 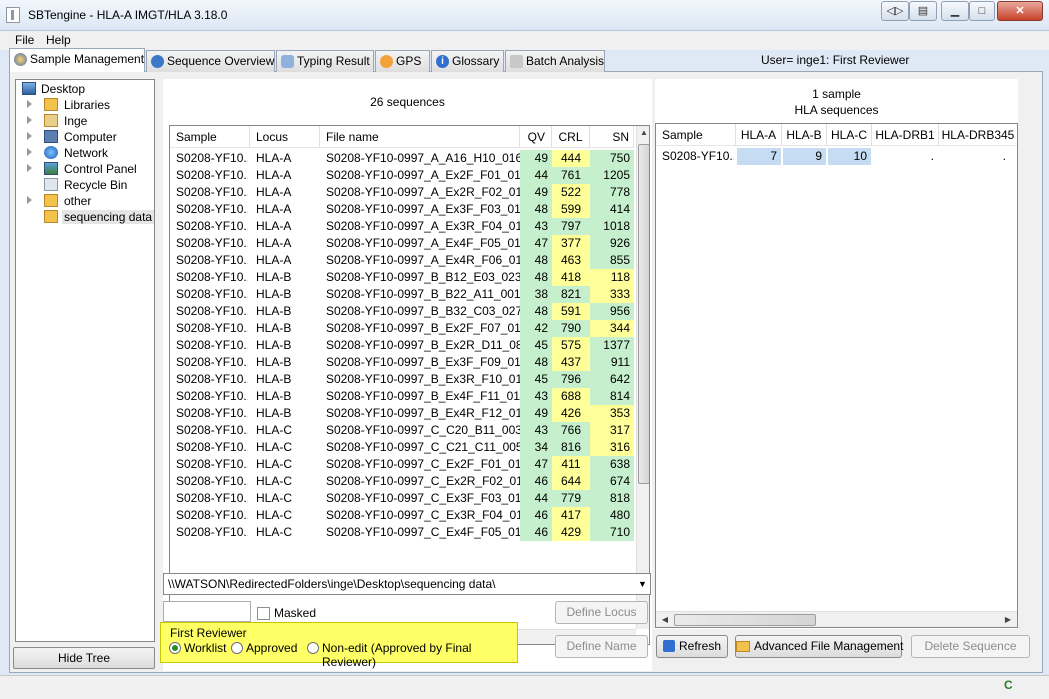 I want to click on column-header-hla-a: HLA-A, so click(x=759, y=135).